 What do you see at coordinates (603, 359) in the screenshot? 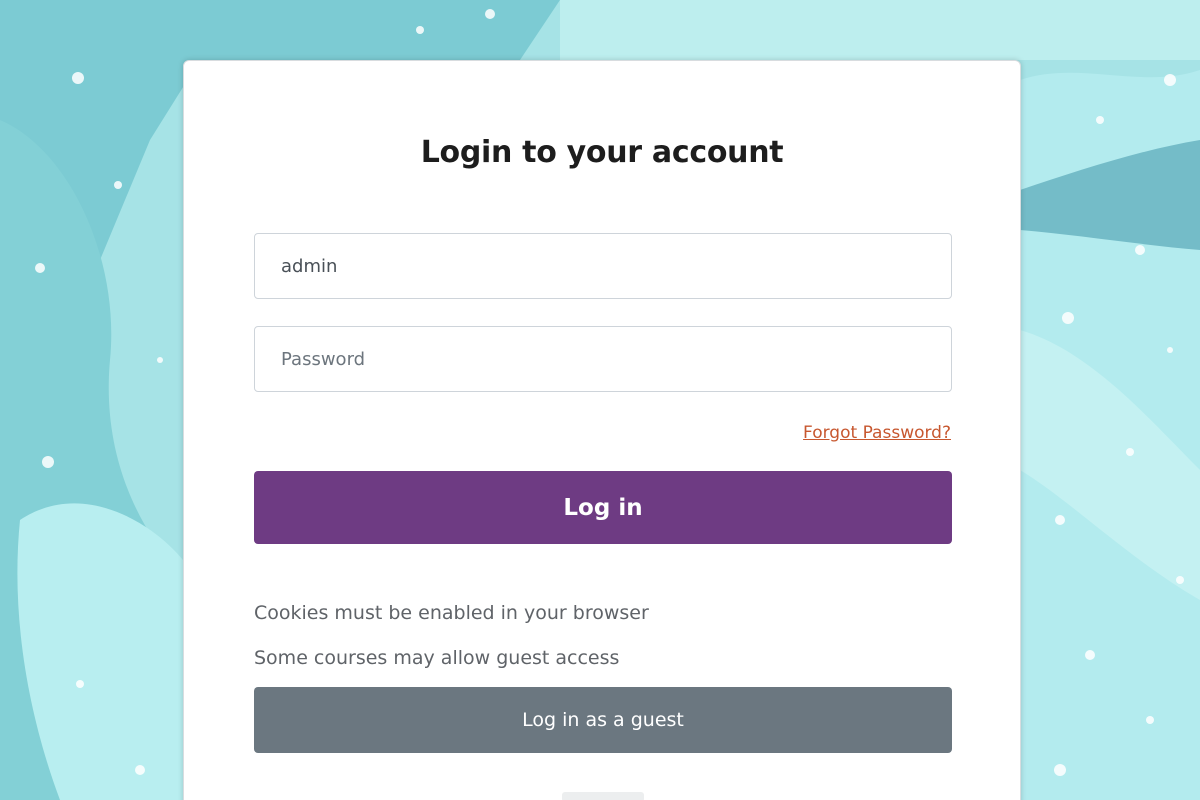
I see `password-field` at bounding box center [603, 359].